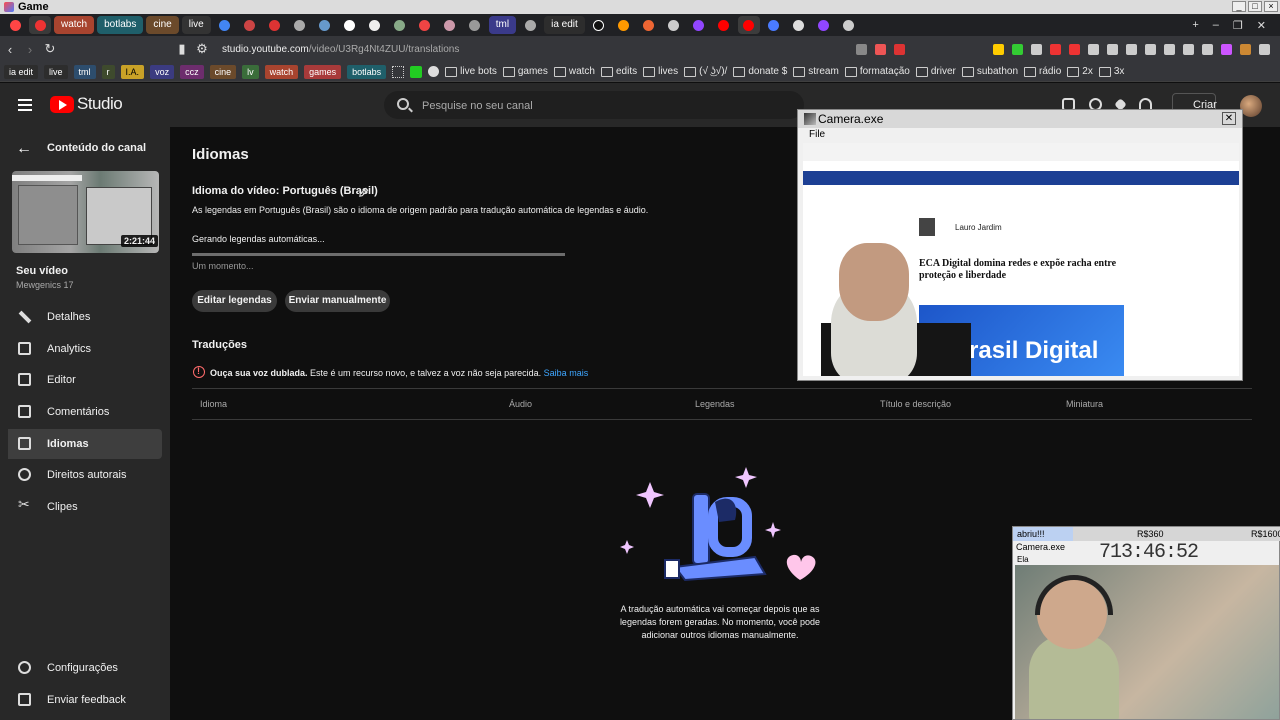 This screenshot has width=1280, height=720. Describe the element at coordinates (250, 71) in the screenshot. I see `bookmark-chip: lv` at that location.